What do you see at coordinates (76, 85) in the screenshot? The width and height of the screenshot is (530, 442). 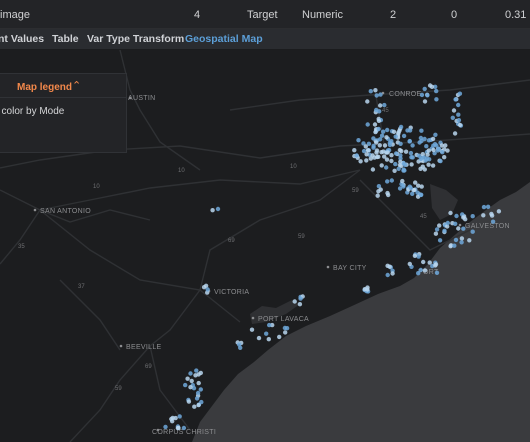 I see `chevron-up-icon: ⌃` at bounding box center [76, 85].